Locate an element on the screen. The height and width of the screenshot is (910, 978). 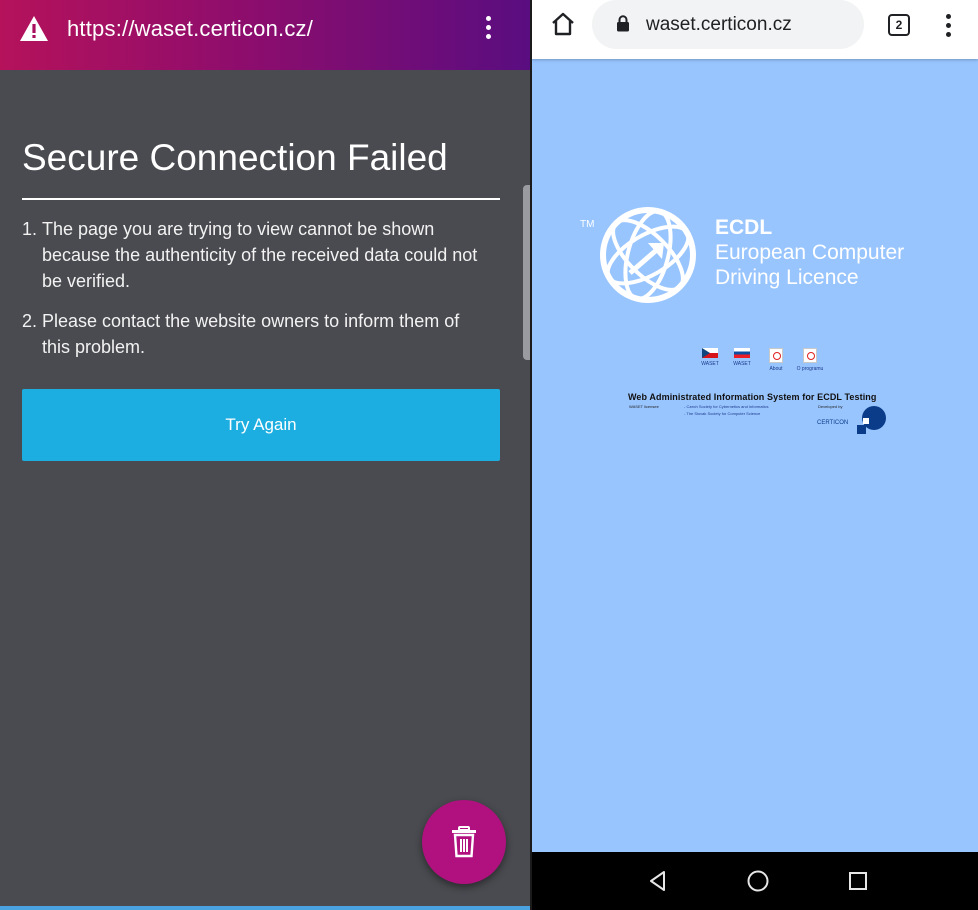
link-caption: O programu is located at coordinates (810, 369).